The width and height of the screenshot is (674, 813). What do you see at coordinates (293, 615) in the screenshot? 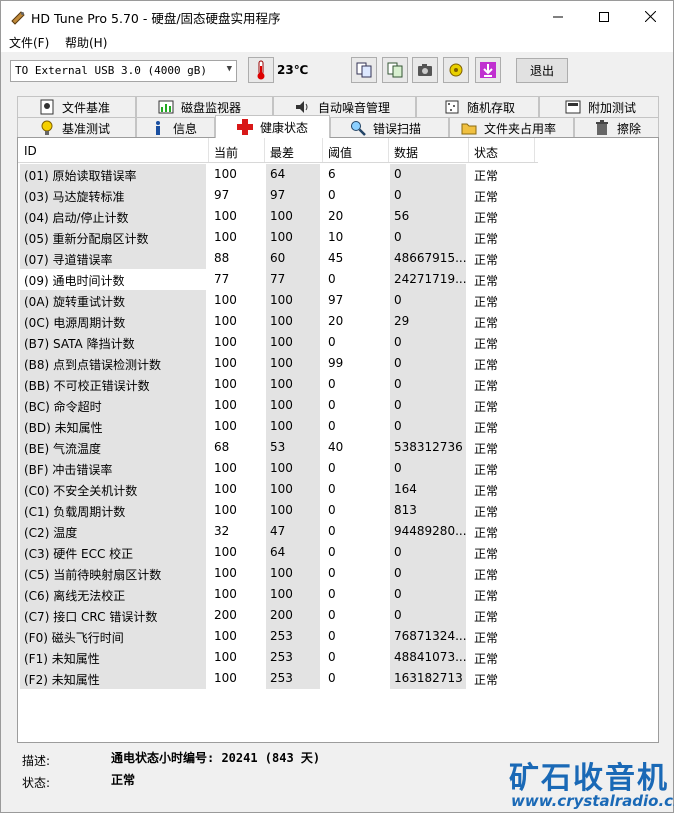
I see `cell-worst: 200` at bounding box center [293, 615].